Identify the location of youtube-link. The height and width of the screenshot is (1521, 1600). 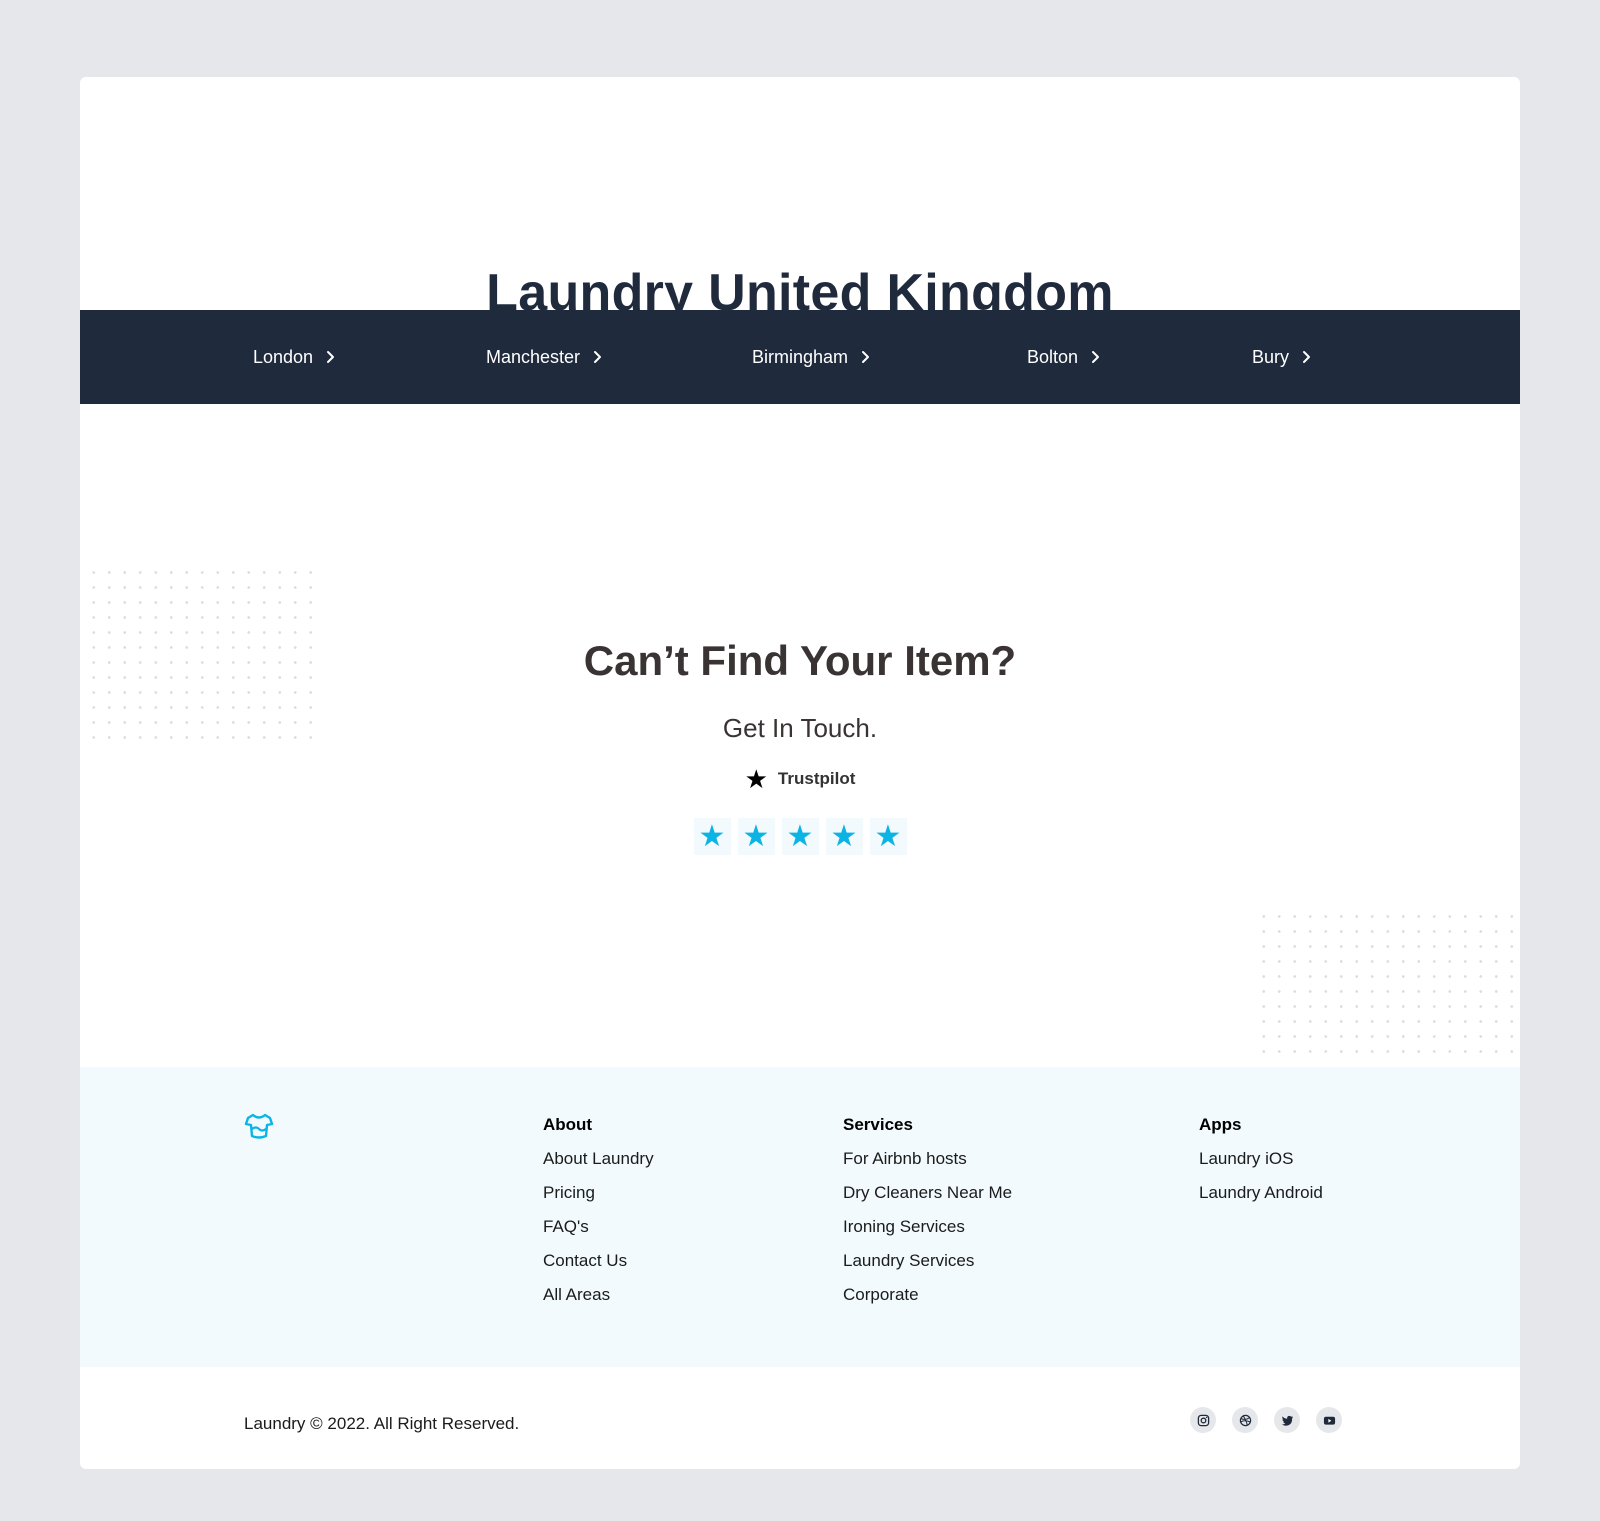
(1329, 1420).